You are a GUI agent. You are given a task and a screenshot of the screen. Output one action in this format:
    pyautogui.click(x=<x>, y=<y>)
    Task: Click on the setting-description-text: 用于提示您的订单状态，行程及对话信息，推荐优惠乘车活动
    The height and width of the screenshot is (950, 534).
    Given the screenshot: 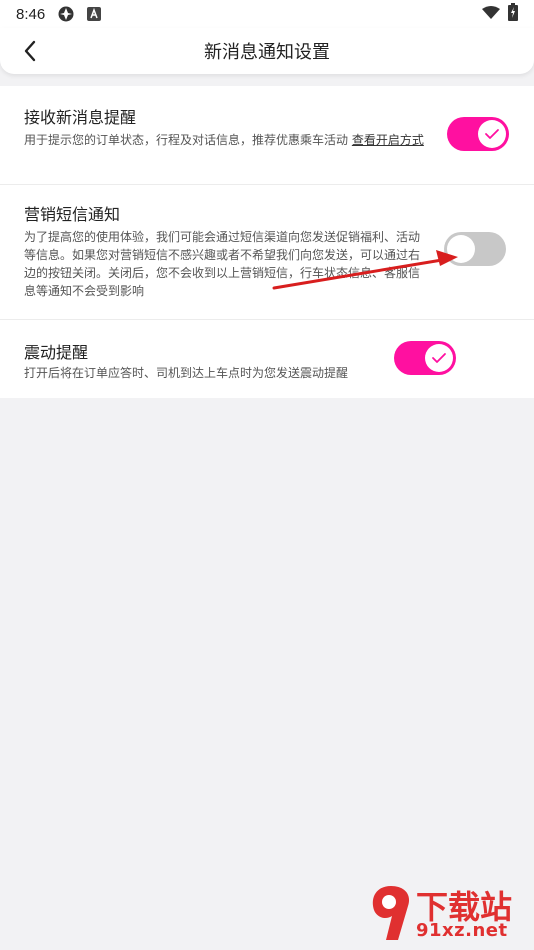 What is the action you would take?
    pyautogui.click(x=186, y=140)
    